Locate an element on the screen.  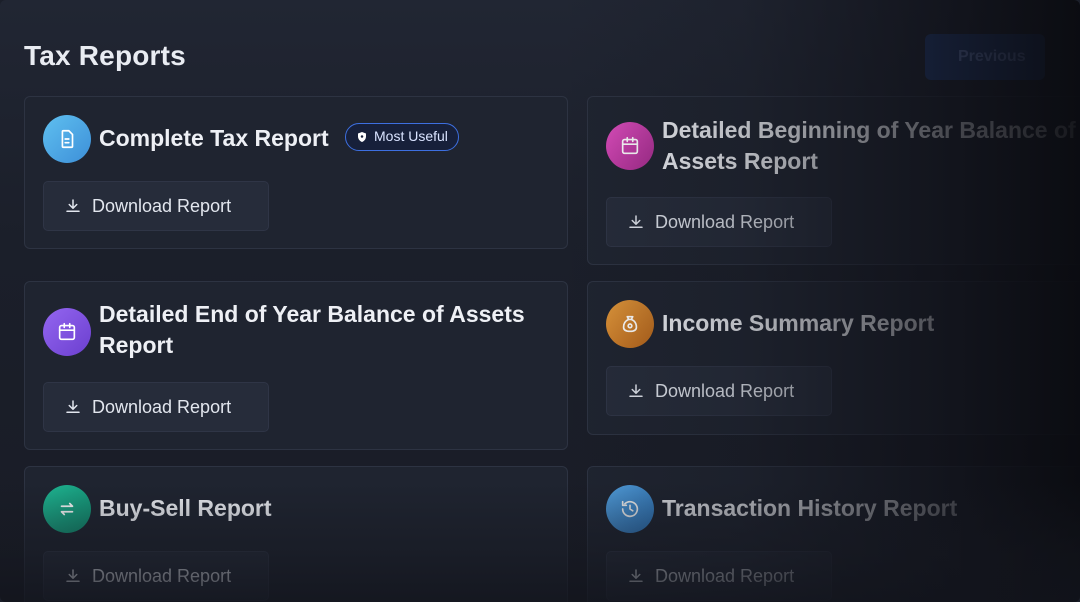
report-card-income-summary: Income Summary Report Download Report is located at coordinates (833, 358).